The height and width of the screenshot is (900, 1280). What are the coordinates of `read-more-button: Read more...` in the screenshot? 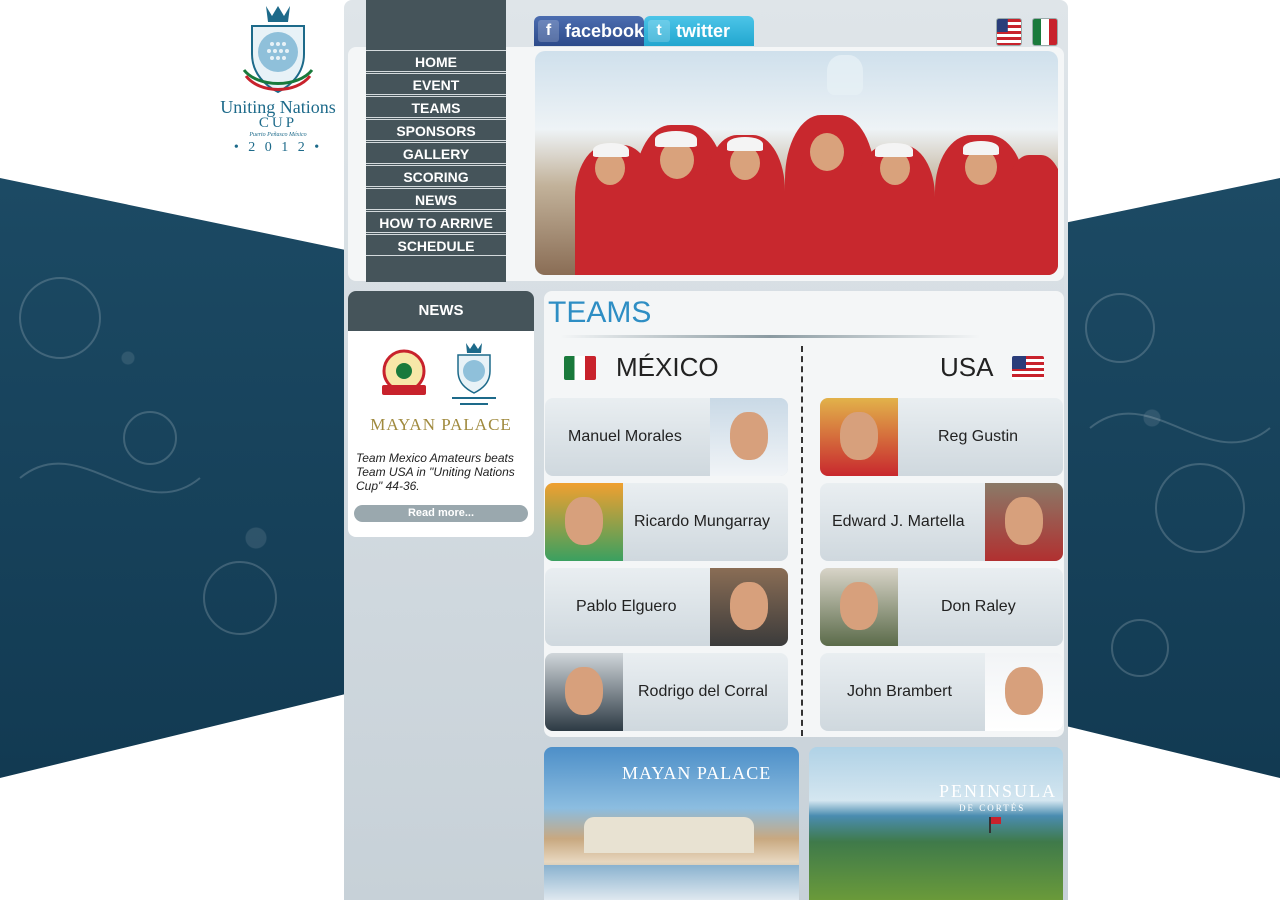 It's located at (441, 513).